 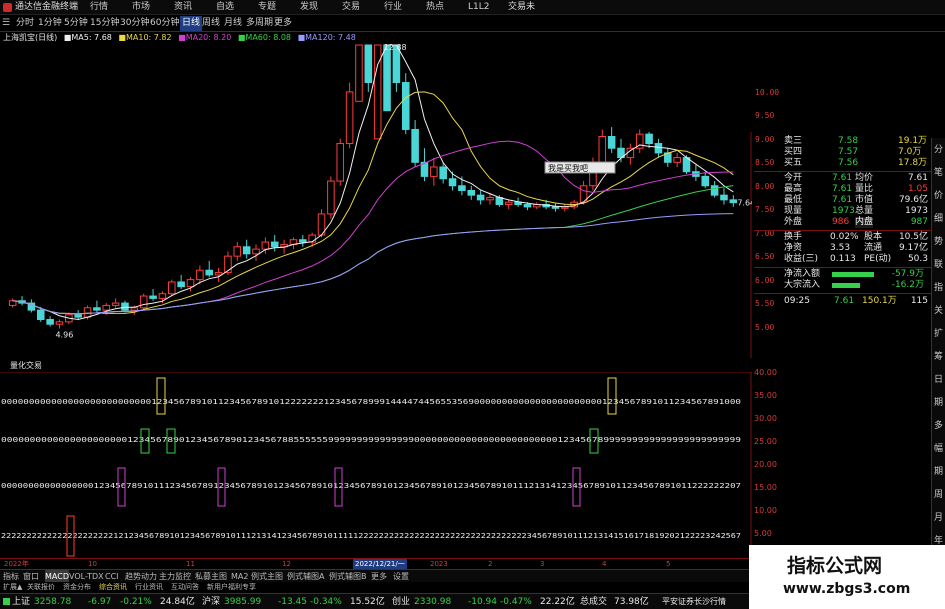 I want to click on stat2-label2: 流通, so click(x=873, y=248).